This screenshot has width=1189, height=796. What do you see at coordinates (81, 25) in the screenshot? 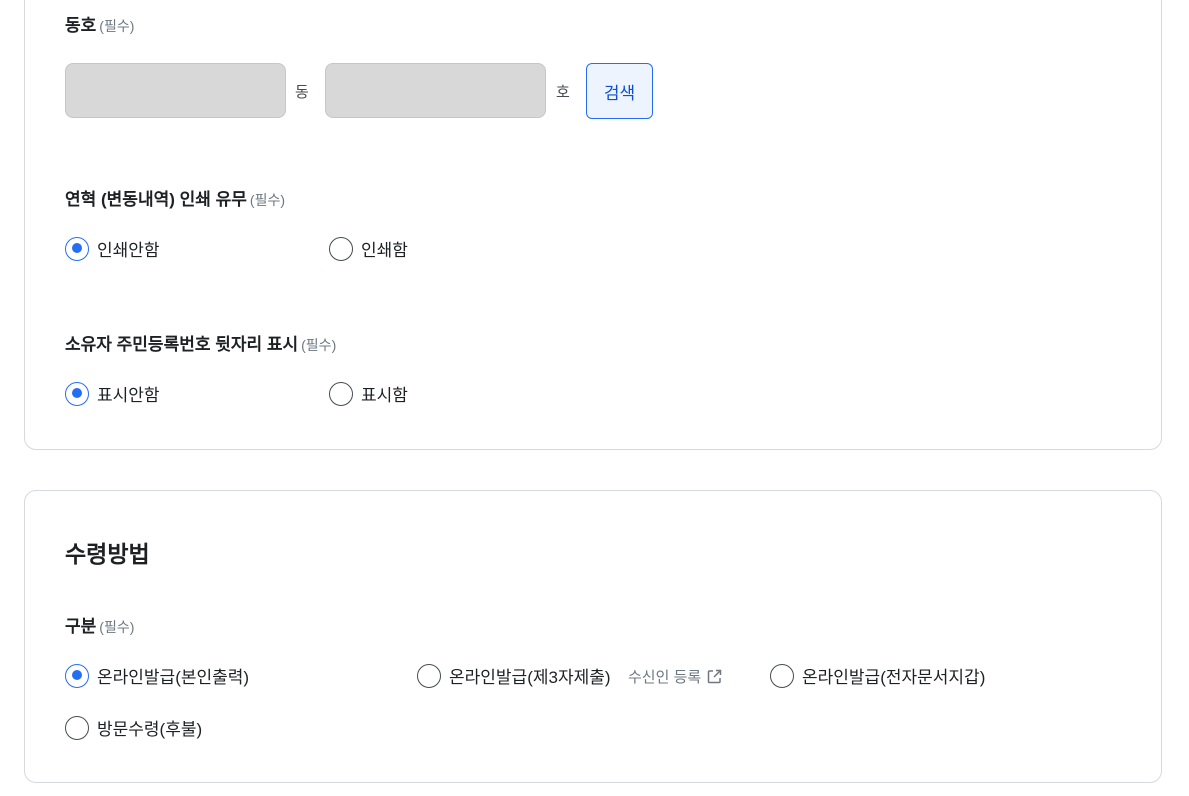
I see `dongho-label-text: 동호` at bounding box center [81, 25].